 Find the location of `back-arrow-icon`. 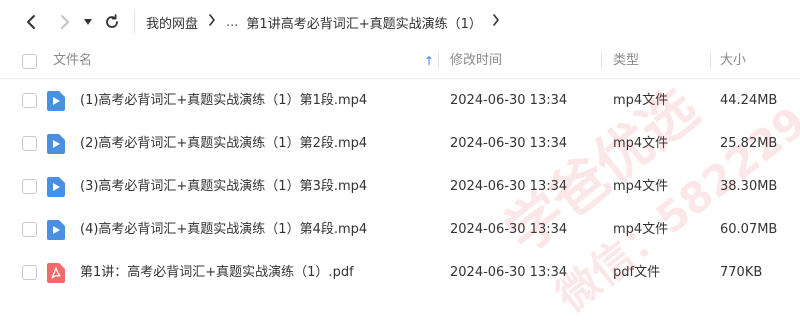

back-arrow-icon is located at coordinates (31, 22).